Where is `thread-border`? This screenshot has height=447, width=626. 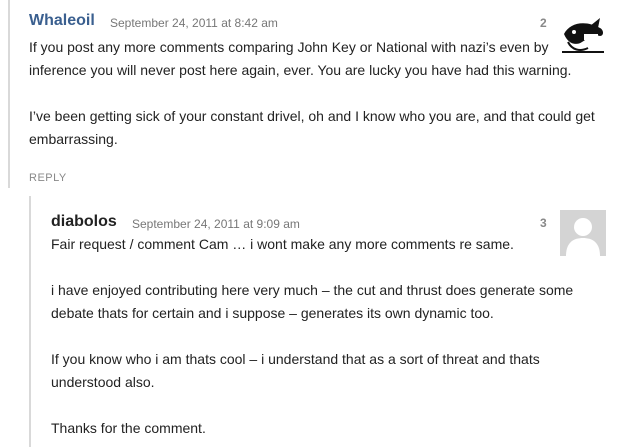
thread-border is located at coordinates (9, 94).